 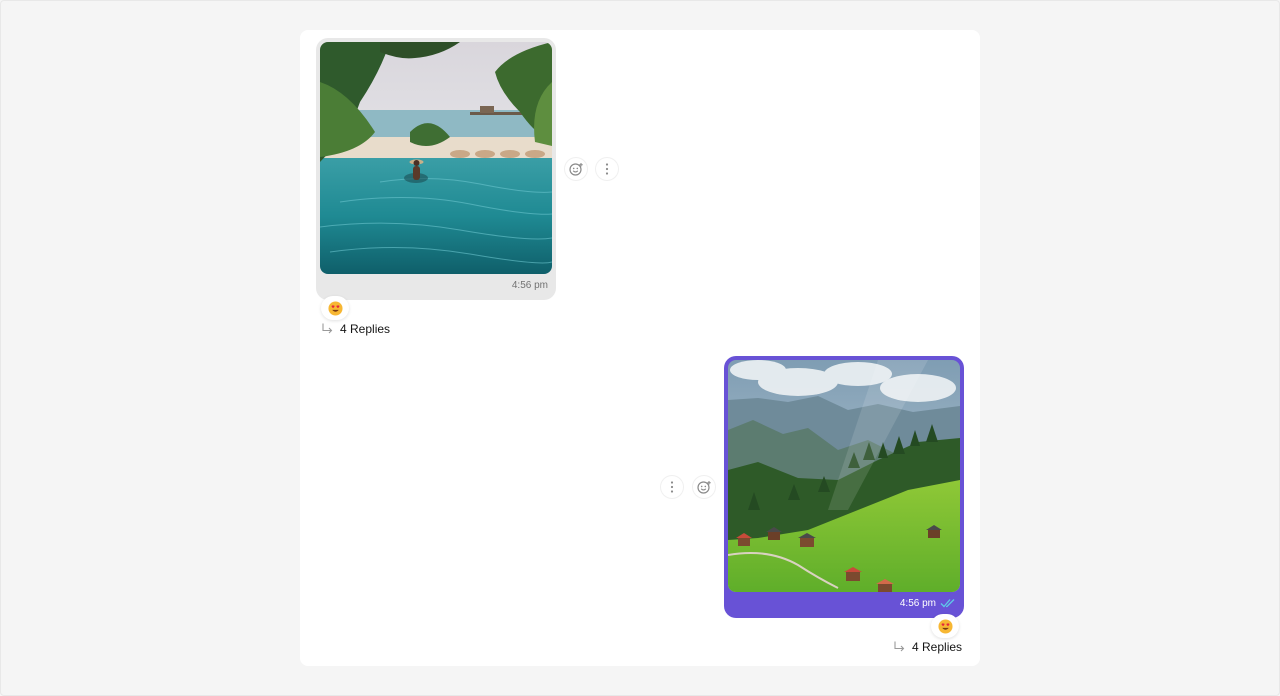 I want to click on double-check-read-icon, so click(x=947, y=603).